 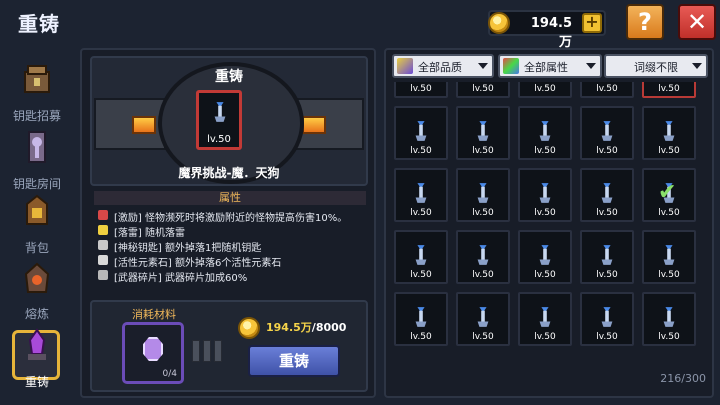 What do you see at coordinates (550, 66) in the screenshot?
I see `attribute-filter: 全部属性` at bounding box center [550, 66].